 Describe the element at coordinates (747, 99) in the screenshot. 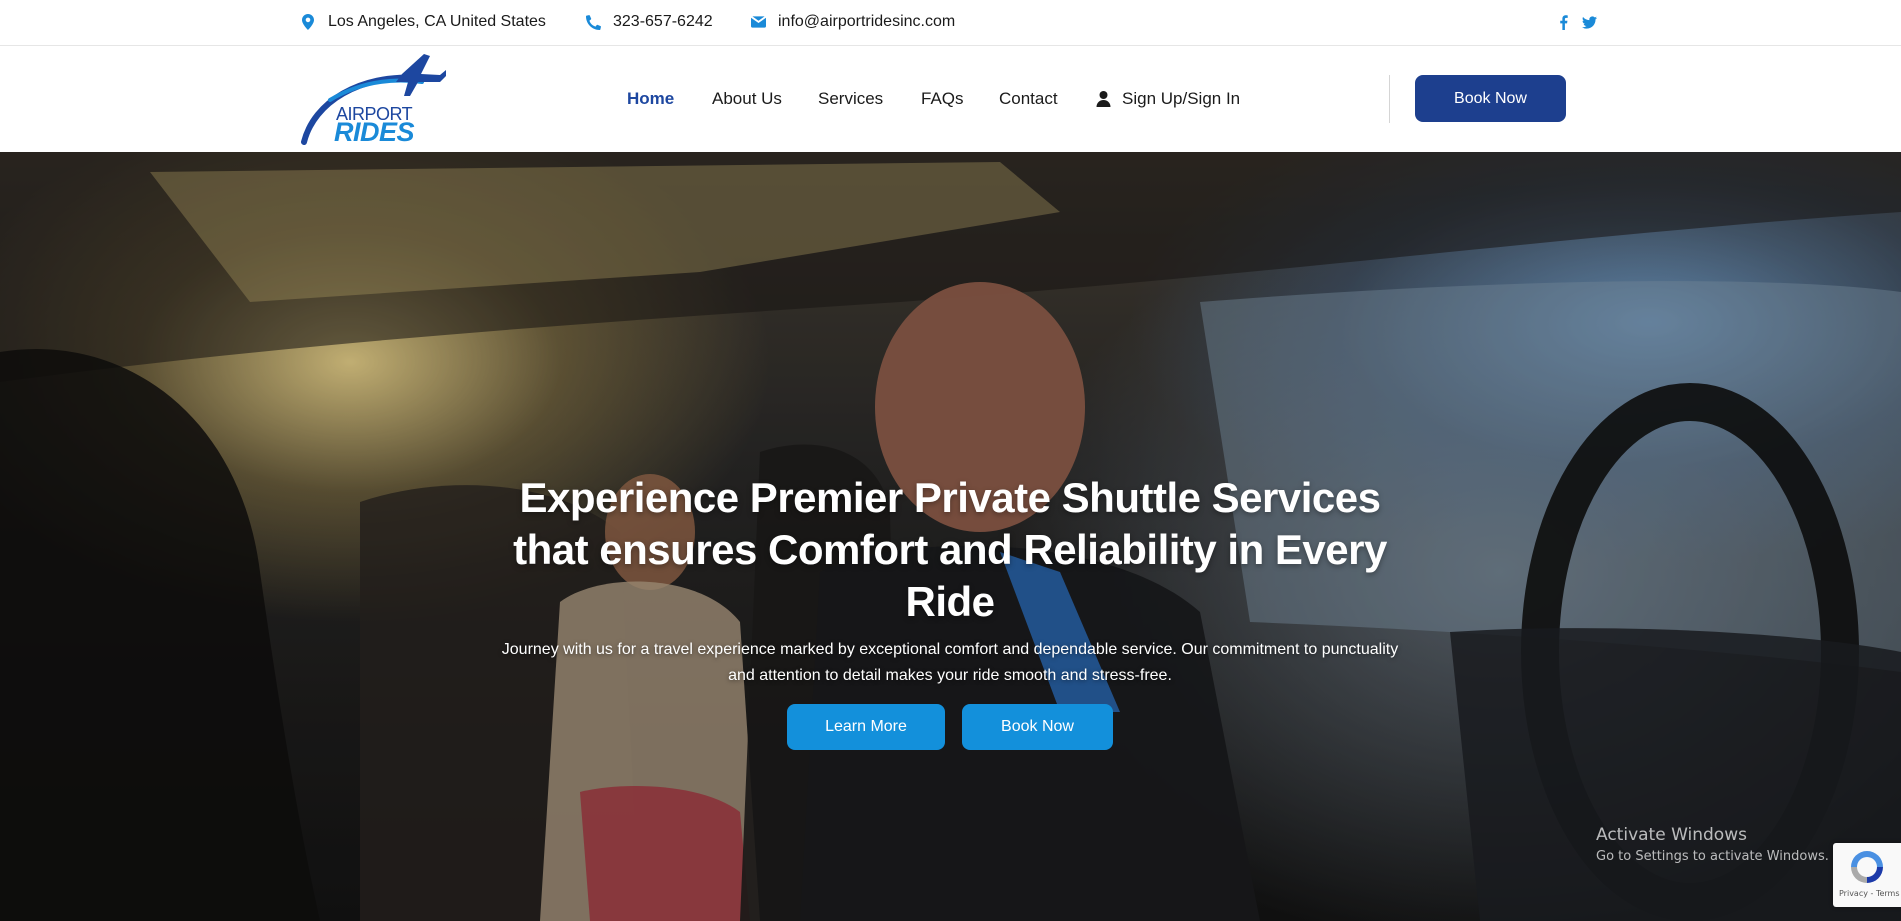

I see `nav-about-us: About Us` at that location.